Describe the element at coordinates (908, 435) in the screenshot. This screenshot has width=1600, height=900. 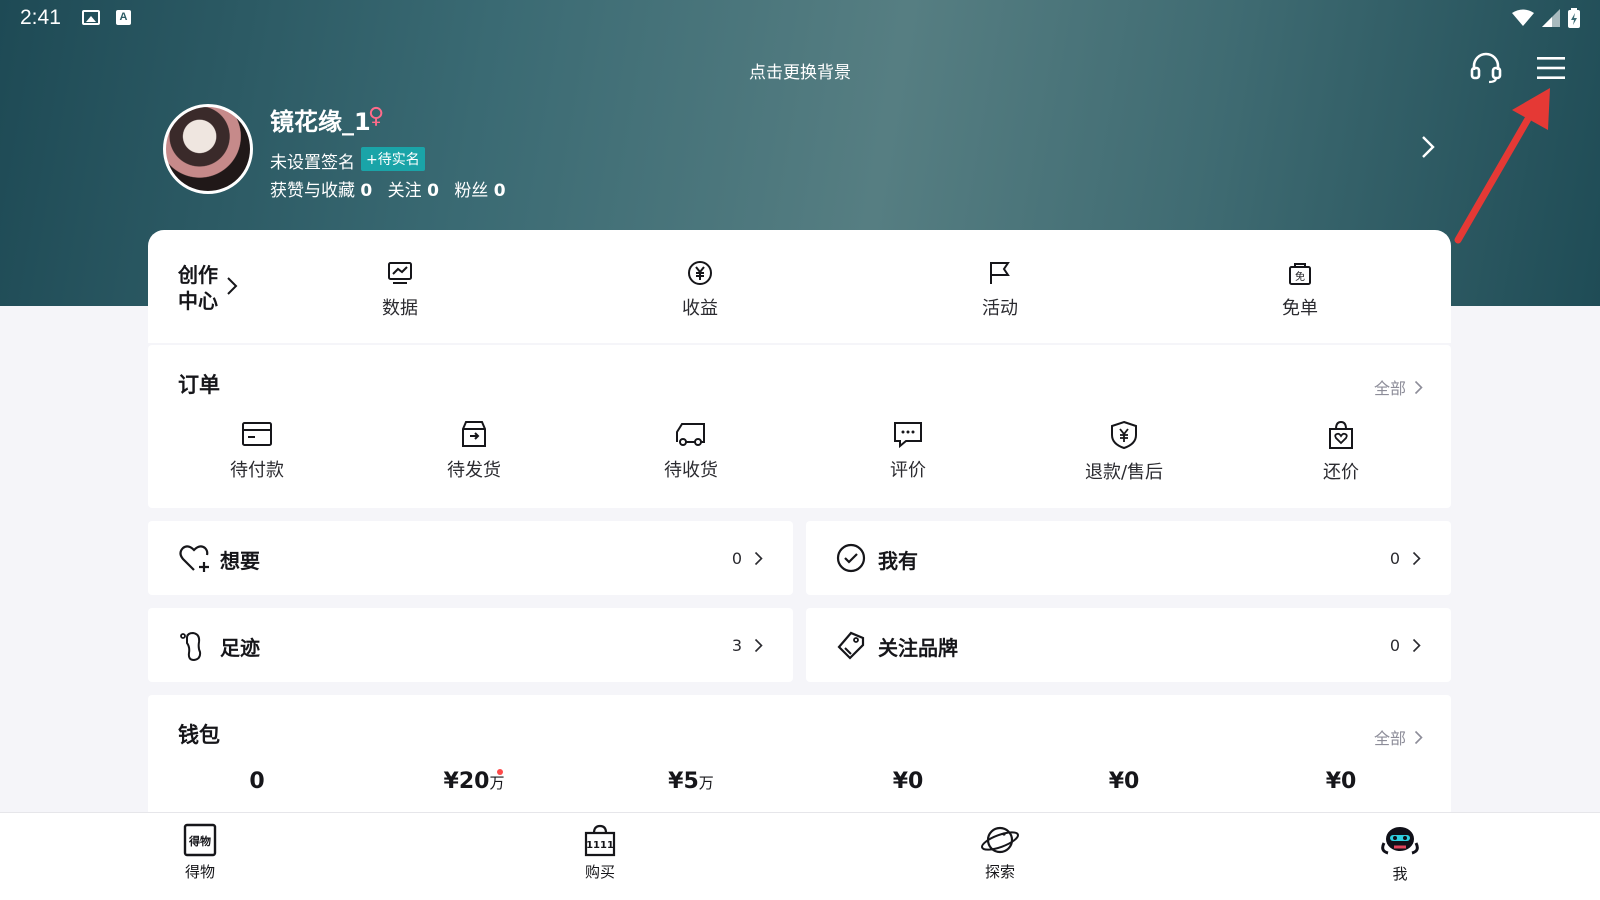
I see `comment-icon` at that location.